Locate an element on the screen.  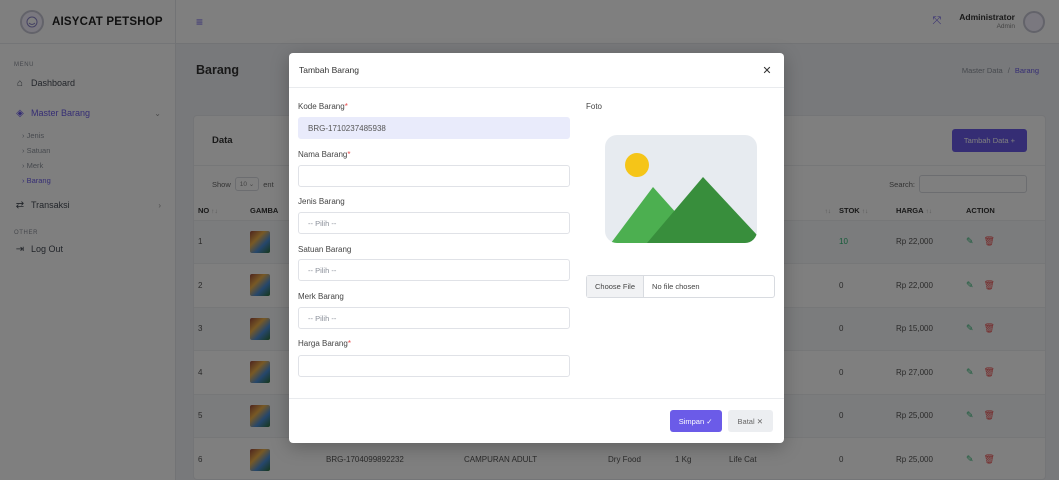
harga-label: Harga Barang* is located at coordinates (324, 343).